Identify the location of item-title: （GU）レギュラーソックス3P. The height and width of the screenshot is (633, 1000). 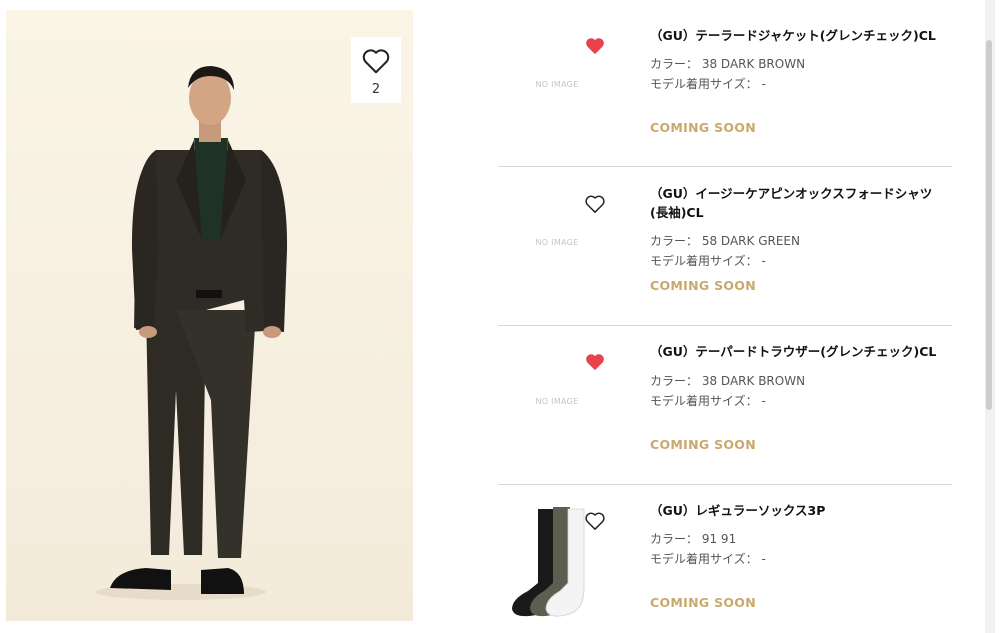
(800, 510).